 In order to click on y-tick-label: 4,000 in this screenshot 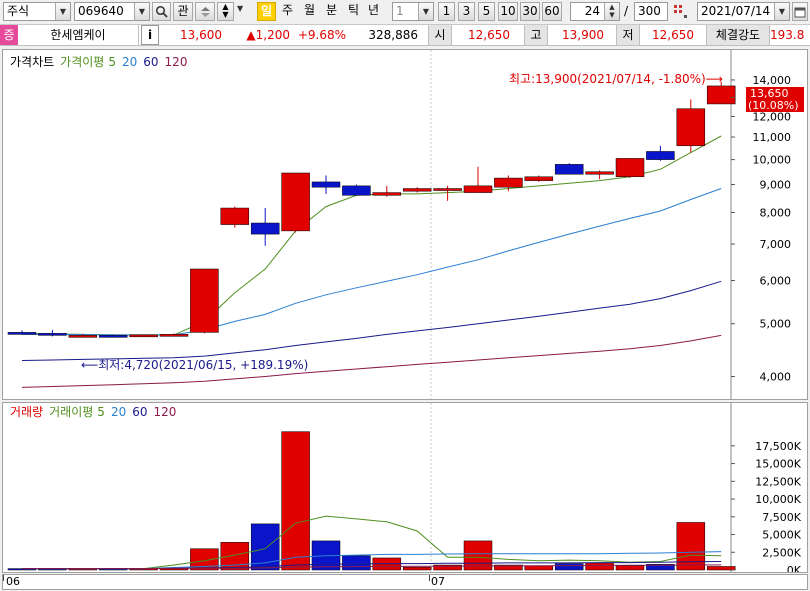, I will do `click(776, 377)`.